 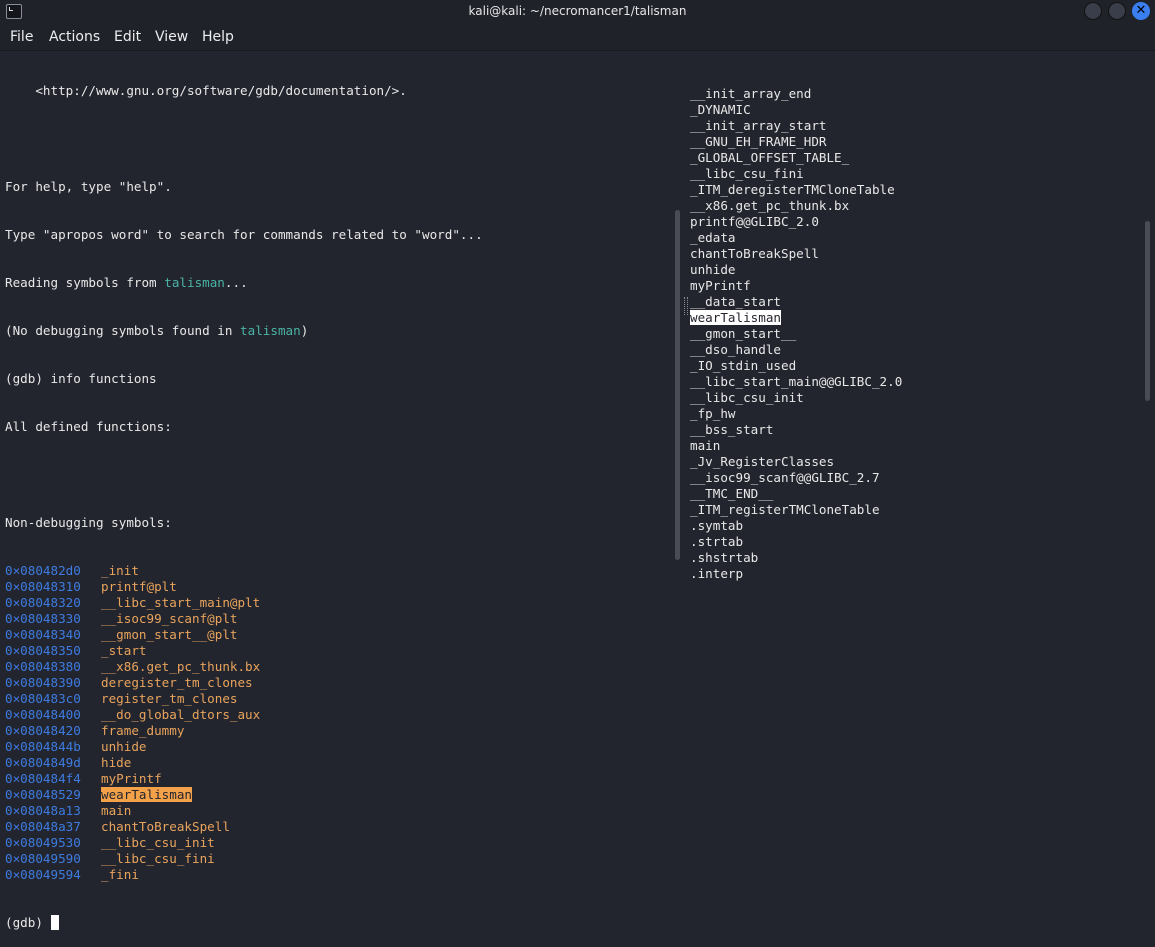 What do you see at coordinates (796, 430) in the screenshot?
I see `symbol-table-row: __bss_start` at bounding box center [796, 430].